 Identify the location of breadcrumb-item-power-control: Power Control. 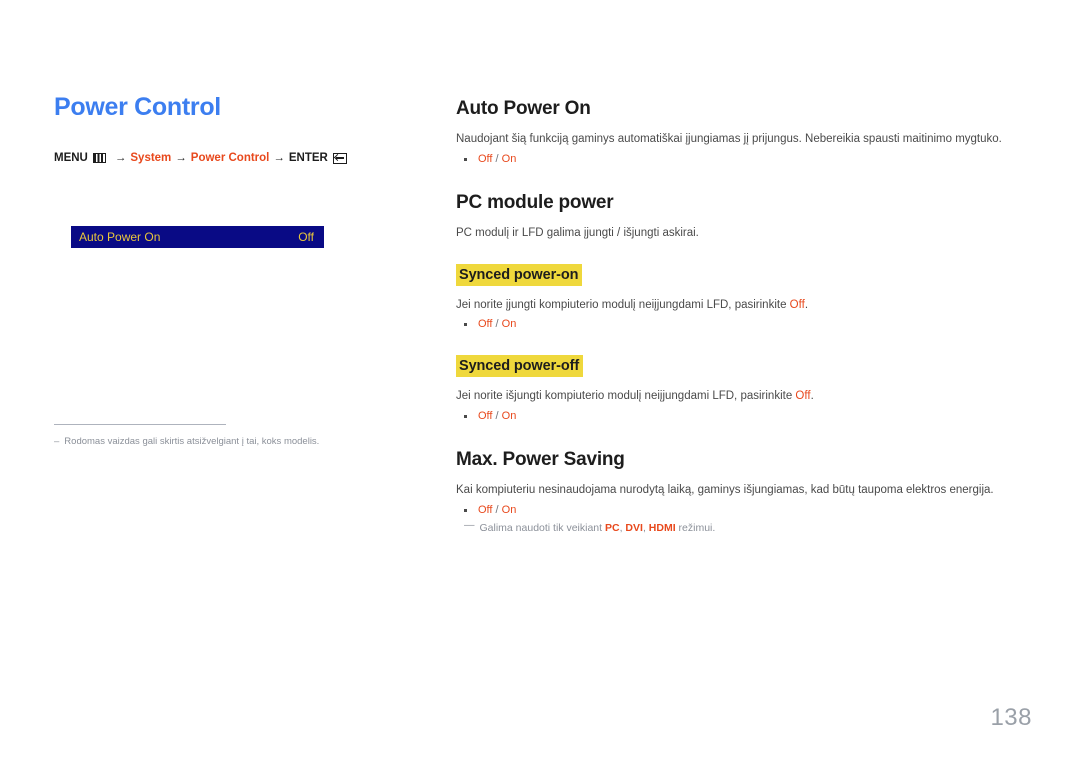
(230, 157).